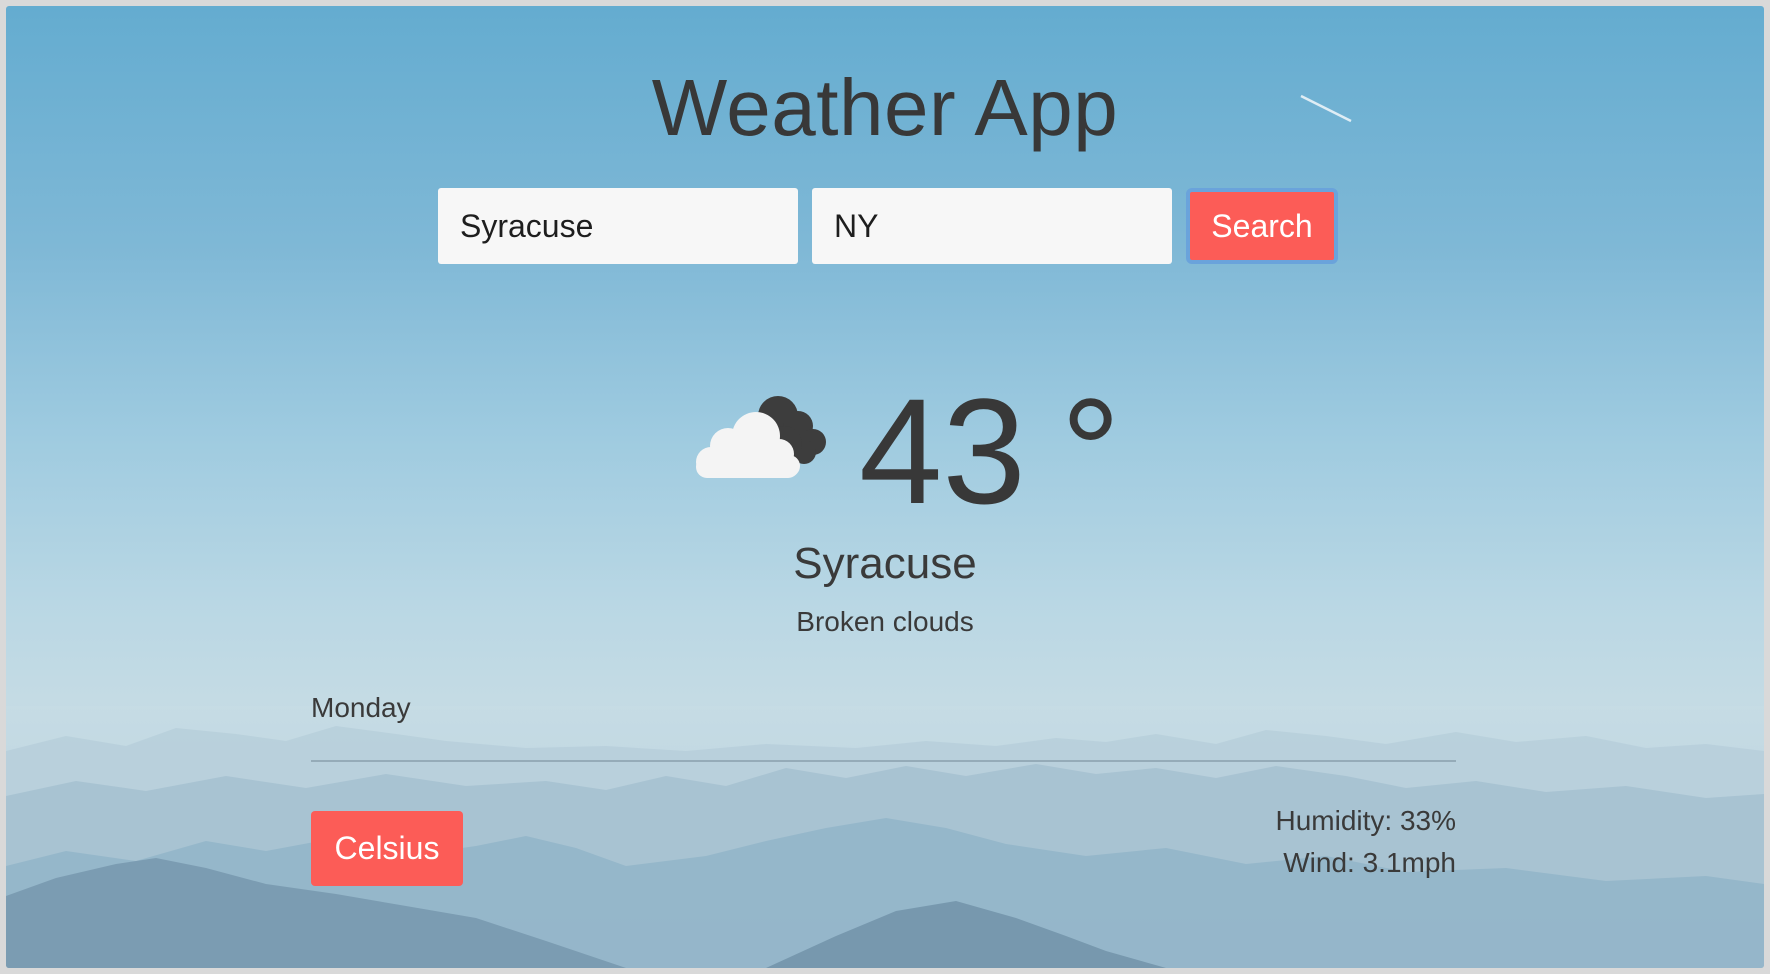 This screenshot has height=974, width=1770. What do you see at coordinates (761, 437) in the screenshot?
I see `broken-clouds-icon` at bounding box center [761, 437].